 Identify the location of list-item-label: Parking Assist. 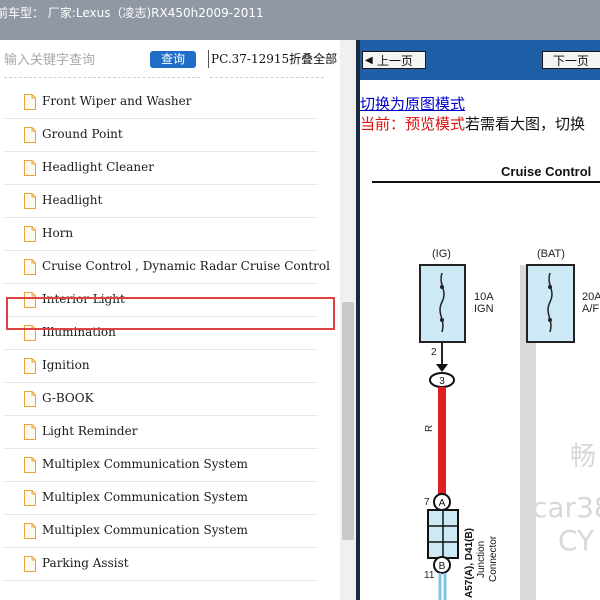
(85, 563).